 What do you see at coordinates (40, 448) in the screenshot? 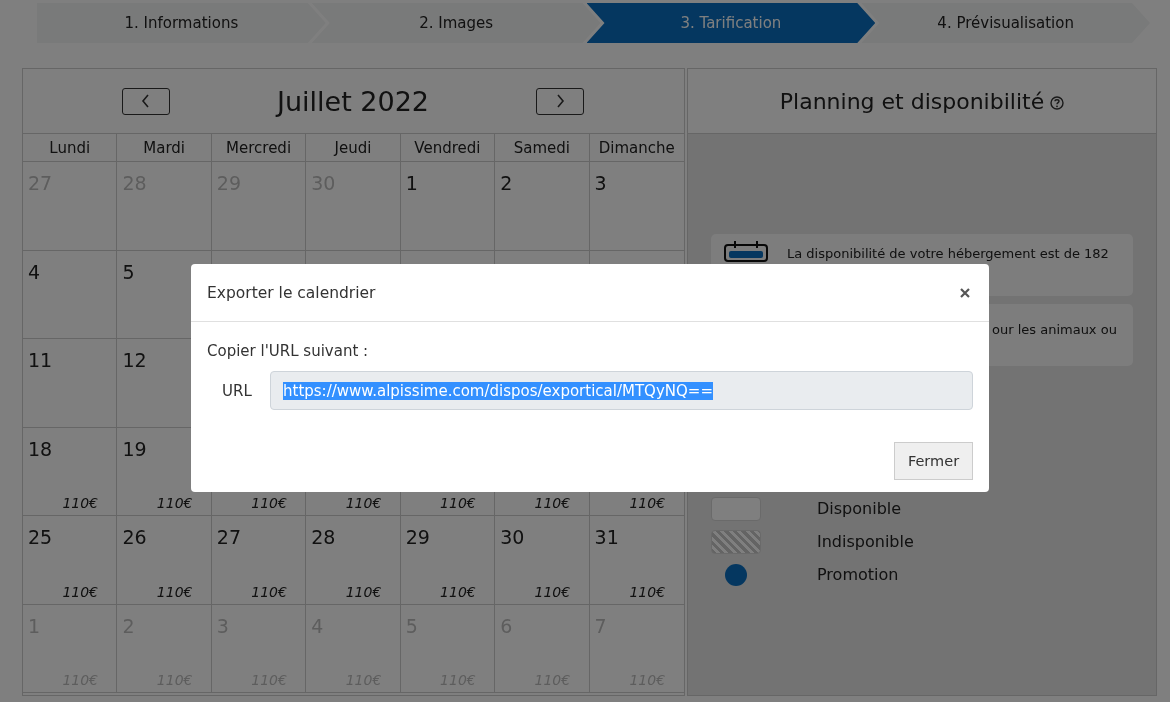
I see `day-number: 18` at bounding box center [40, 448].